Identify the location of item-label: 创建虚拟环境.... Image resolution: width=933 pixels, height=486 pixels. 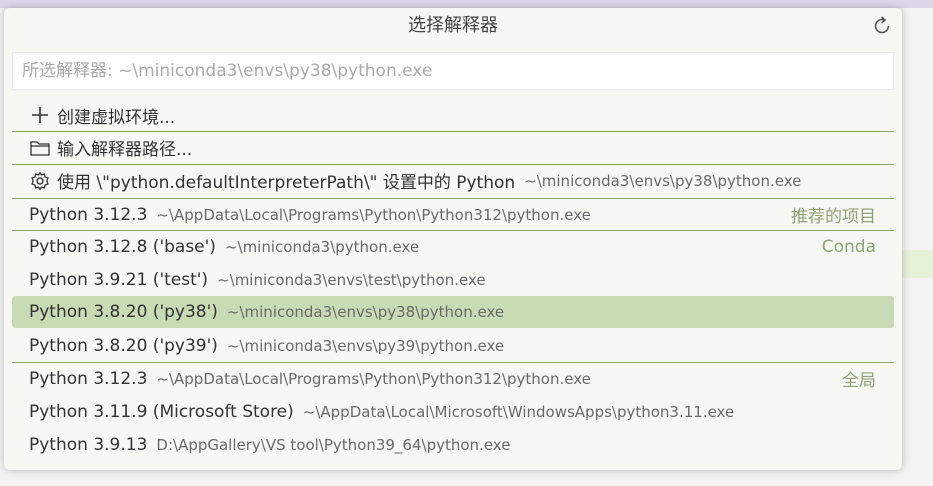
(116, 117).